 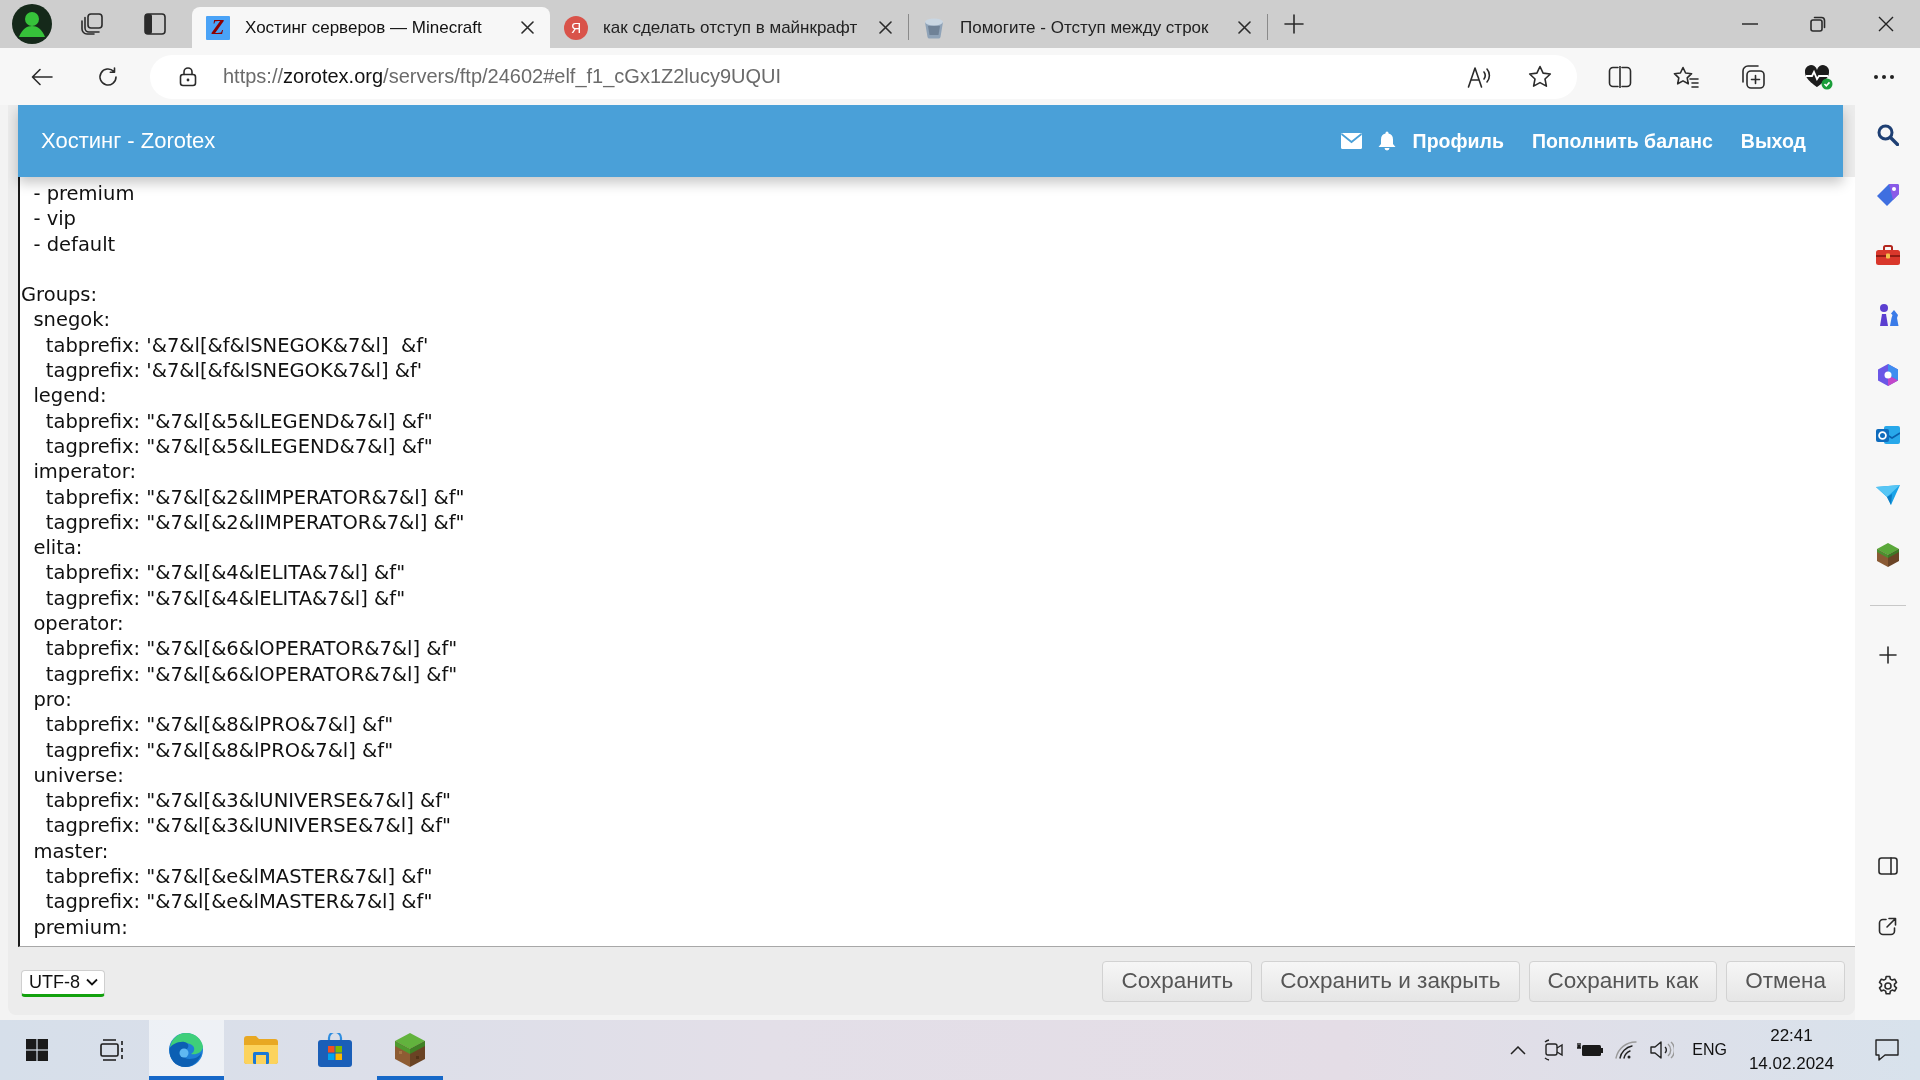 What do you see at coordinates (111, 1050) in the screenshot?
I see `task-view-icon` at bounding box center [111, 1050].